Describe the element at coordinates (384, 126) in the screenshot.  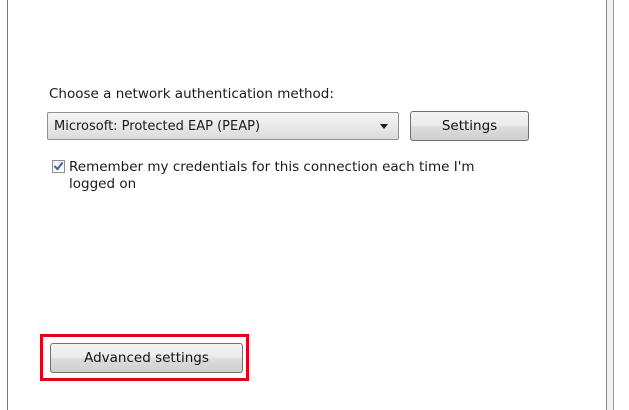
I see `chevron-down-icon` at that location.